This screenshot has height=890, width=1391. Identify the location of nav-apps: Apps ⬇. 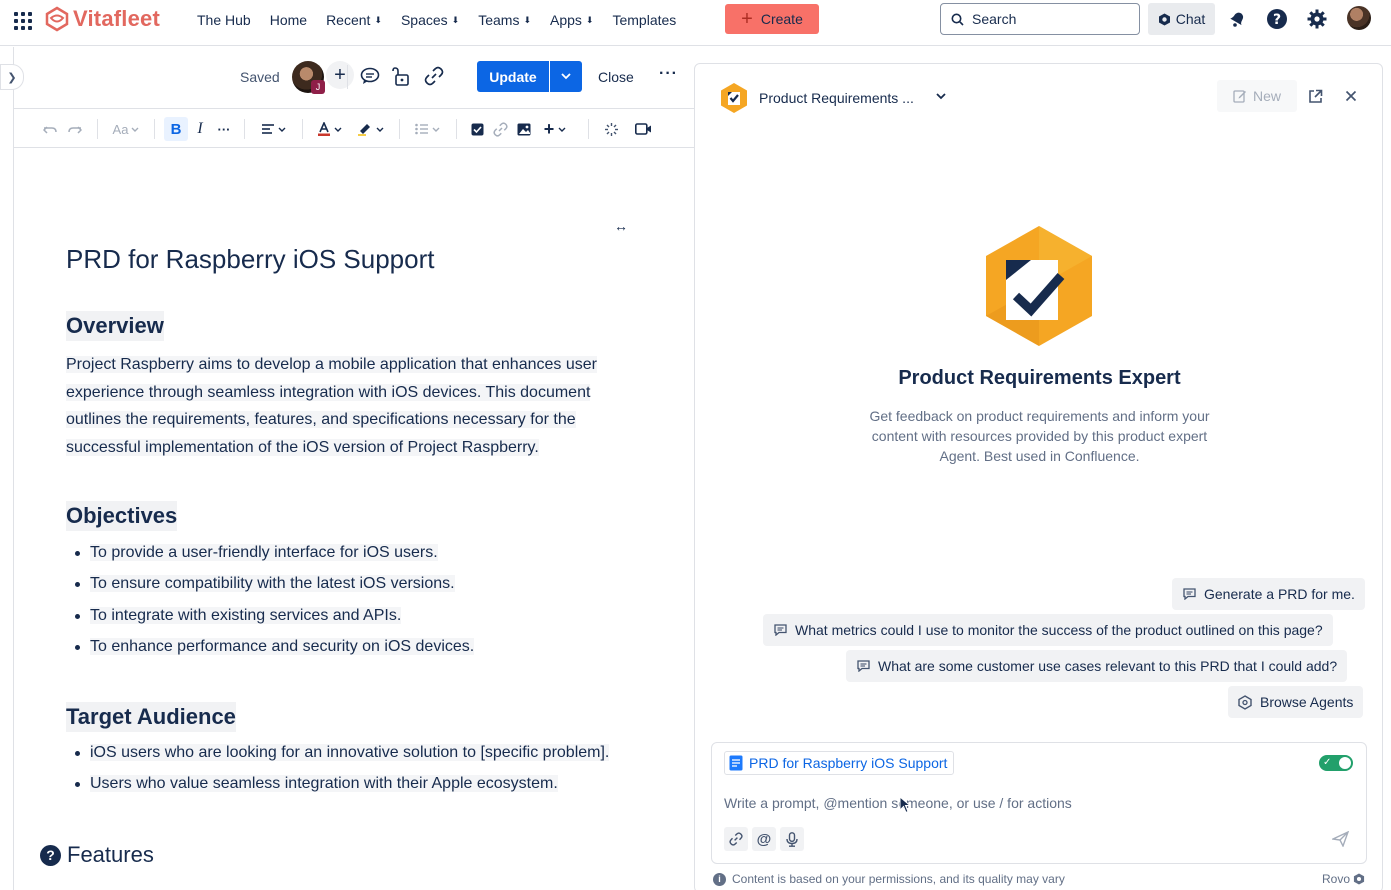
(571, 20).